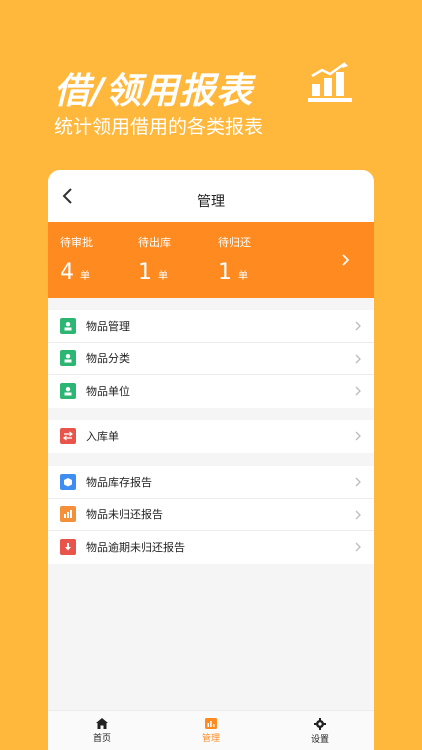 The width and height of the screenshot is (422, 750). What do you see at coordinates (102, 437) in the screenshot?
I see `menu-item-label: 入库单` at bounding box center [102, 437].